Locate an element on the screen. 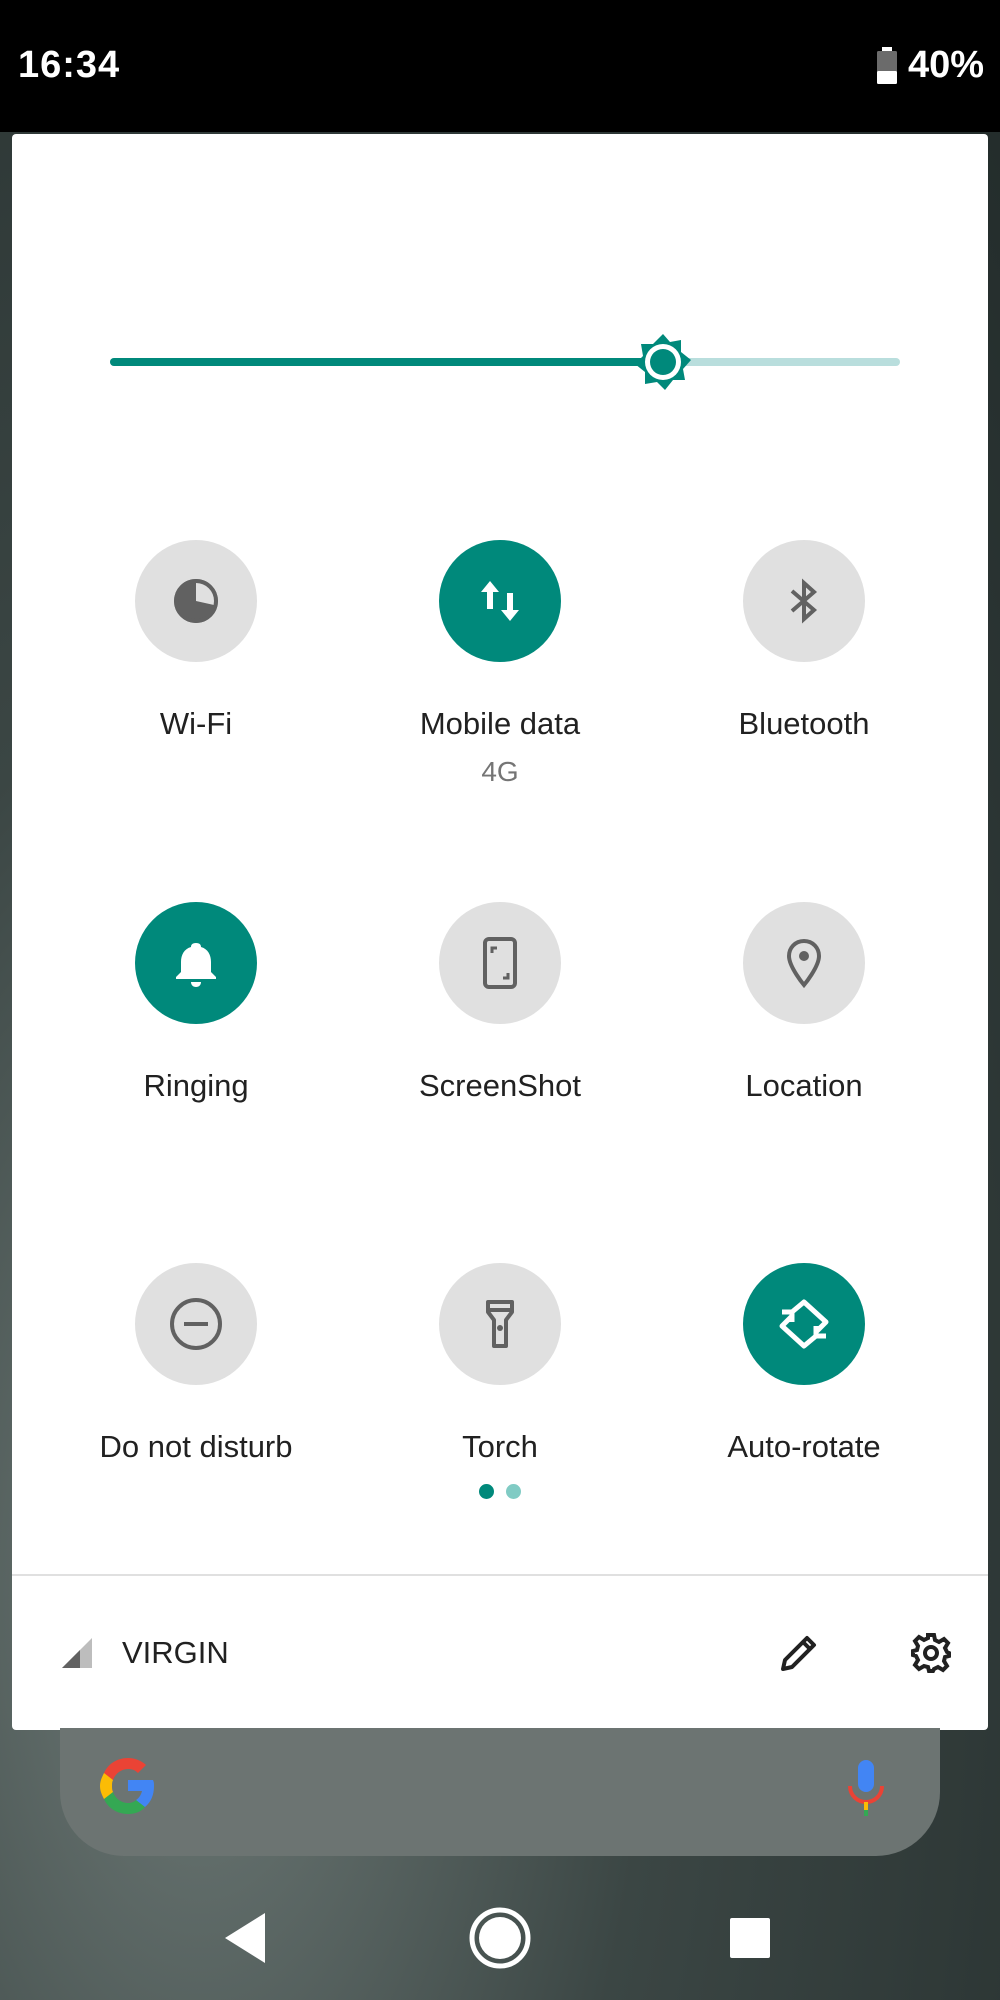 Image resolution: width=1000 pixels, height=2000 pixels. wifi-off-icon is located at coordinates (196, 601).